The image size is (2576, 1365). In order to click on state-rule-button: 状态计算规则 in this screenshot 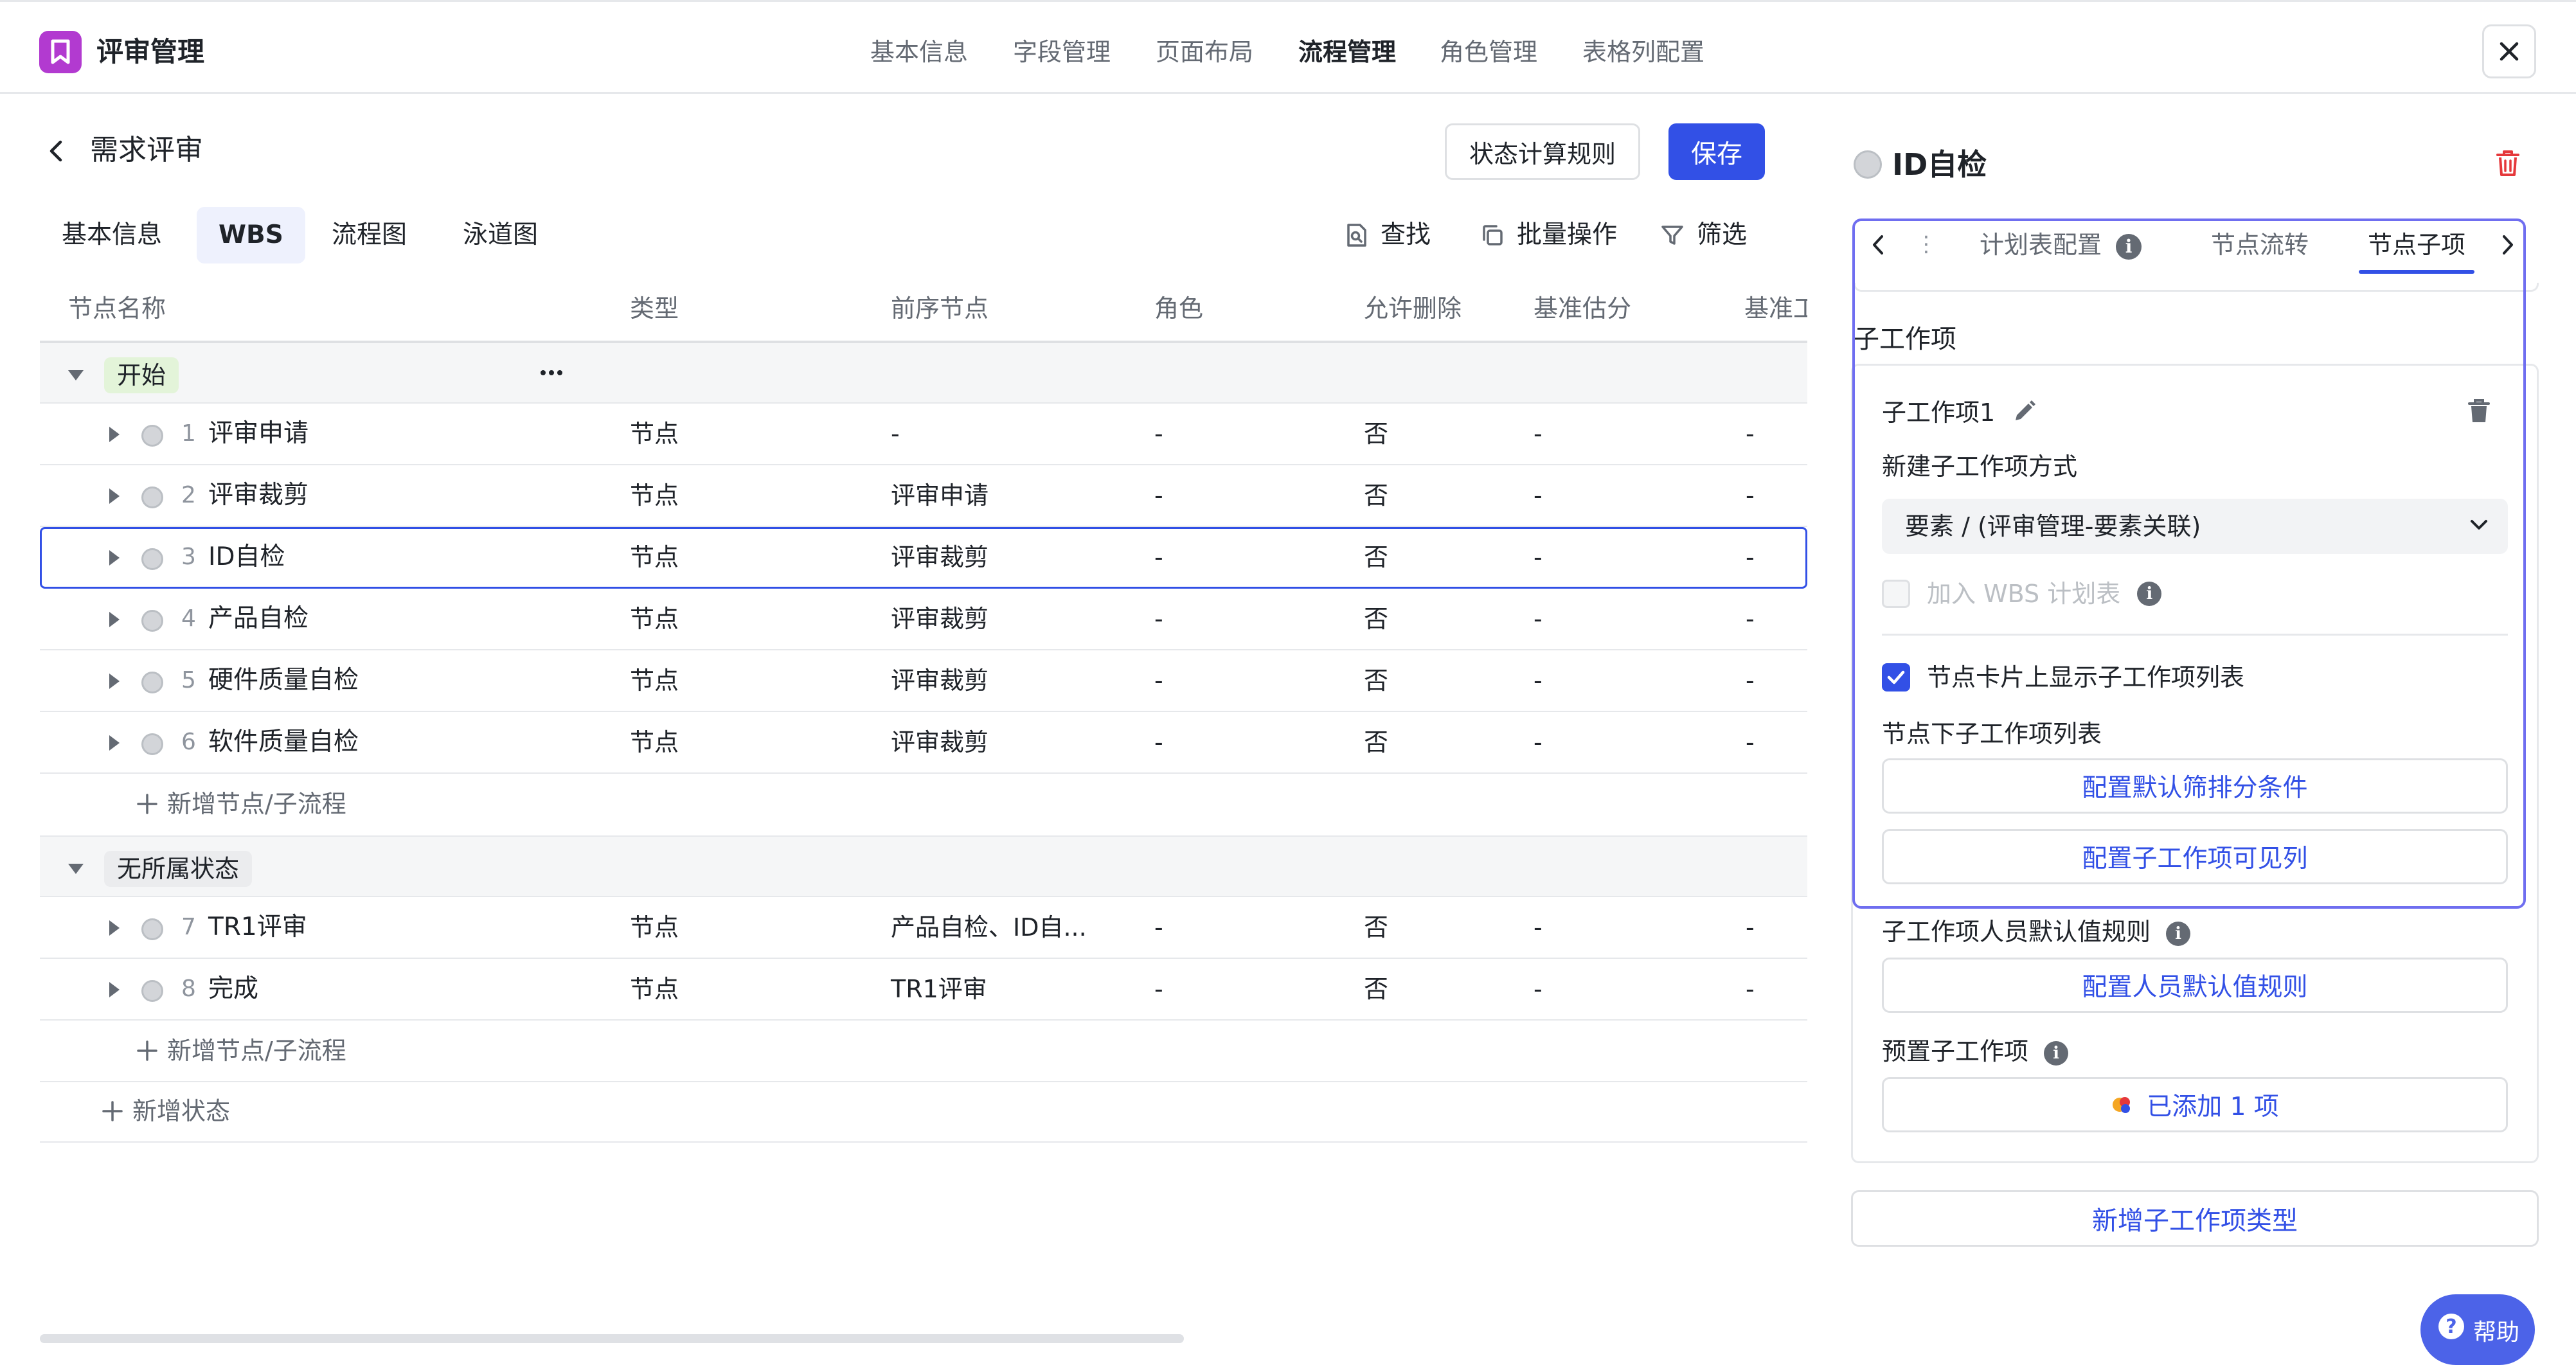, I will do `click(1542, 151)`.